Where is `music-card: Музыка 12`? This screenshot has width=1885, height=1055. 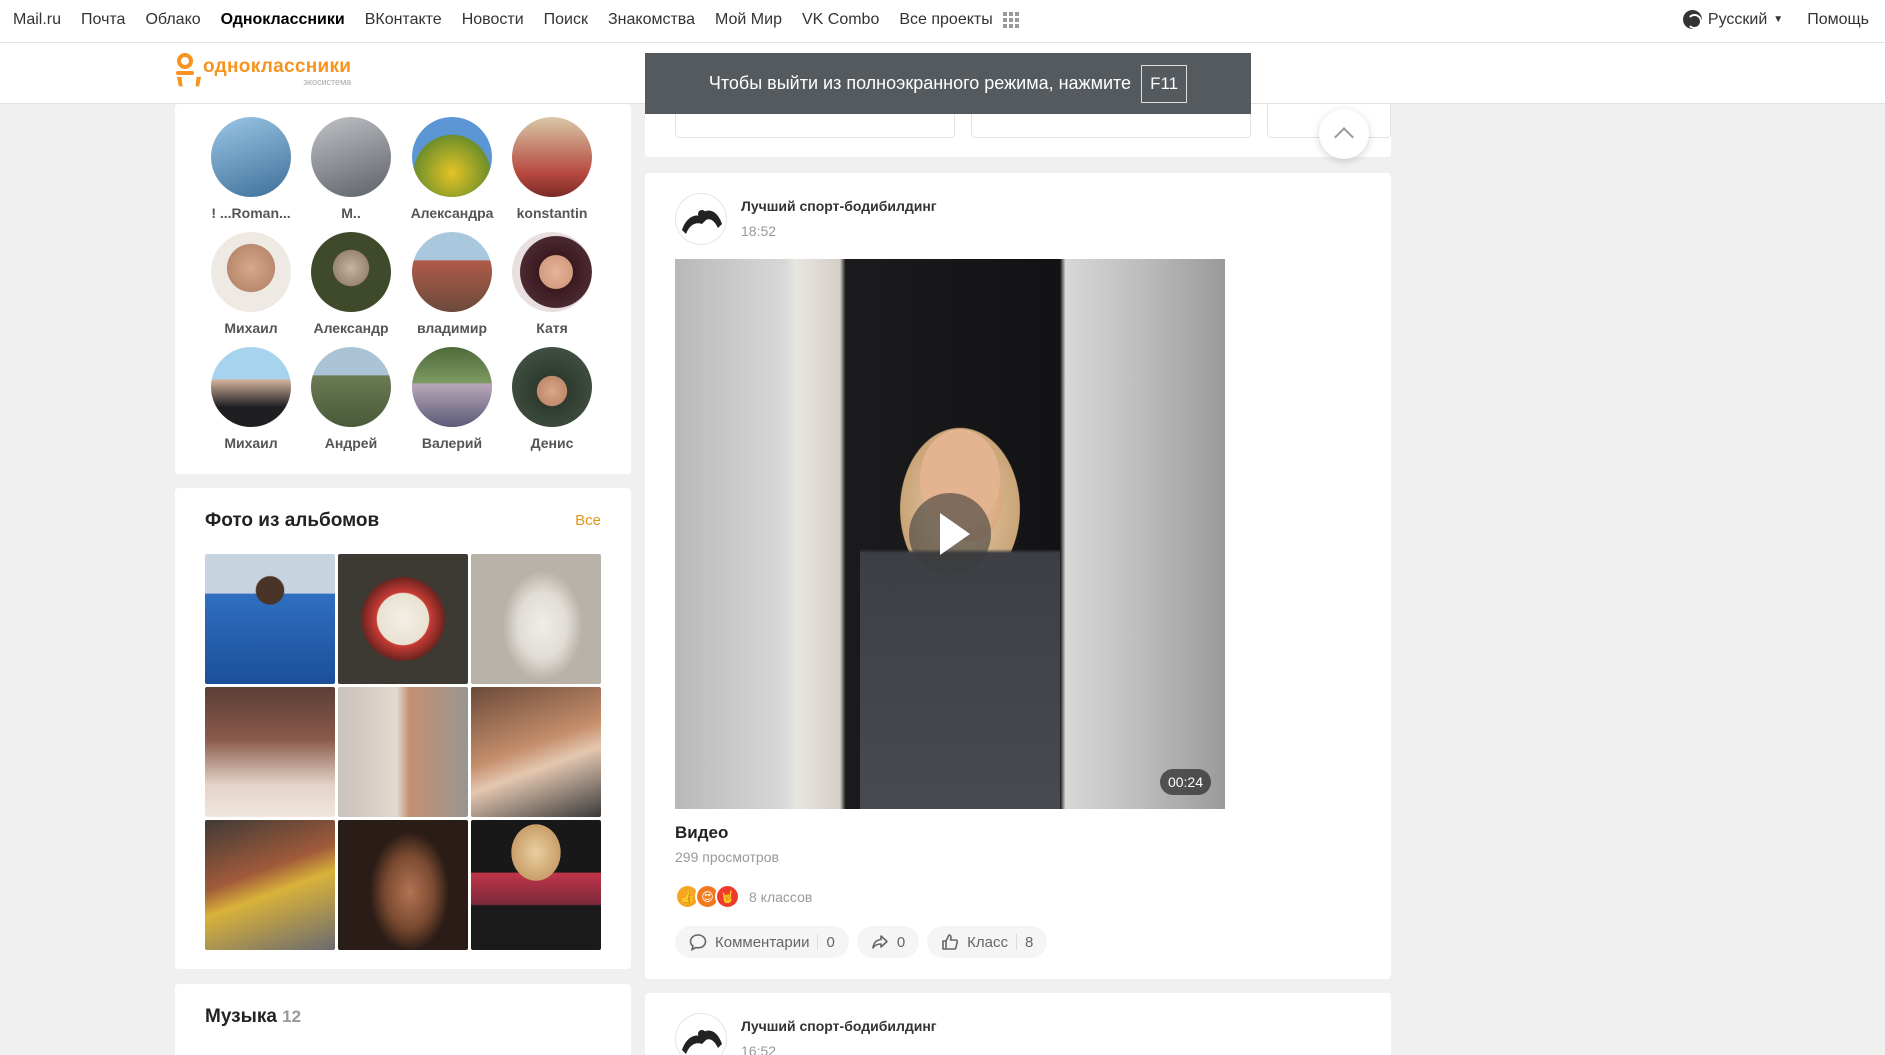
music-card: Музыка 12 is located at coordinates (403, 1019).